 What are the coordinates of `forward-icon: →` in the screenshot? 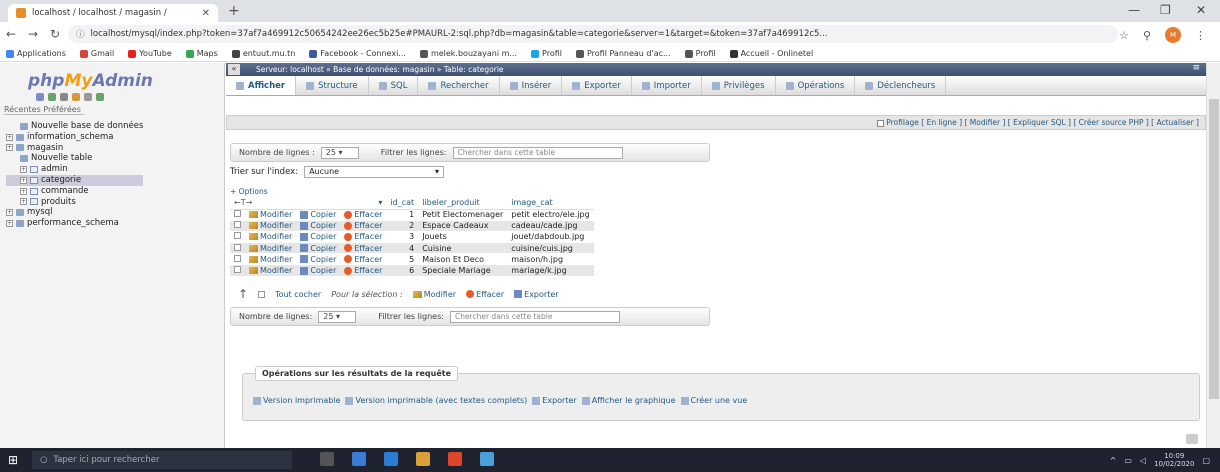 It's located at (33, 34).